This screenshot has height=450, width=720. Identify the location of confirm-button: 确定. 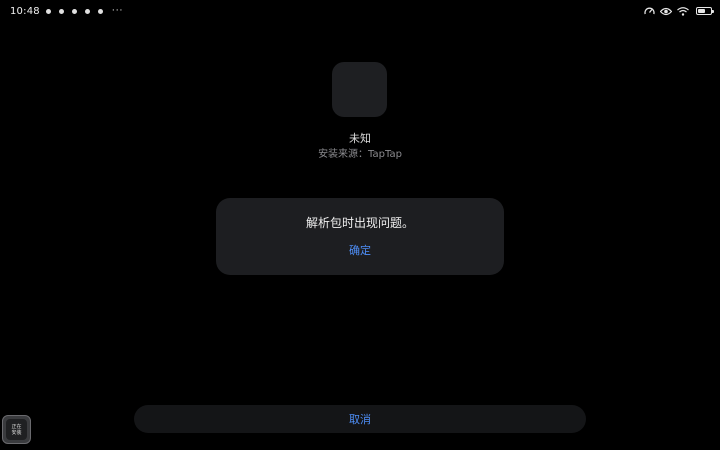
(360, 250).